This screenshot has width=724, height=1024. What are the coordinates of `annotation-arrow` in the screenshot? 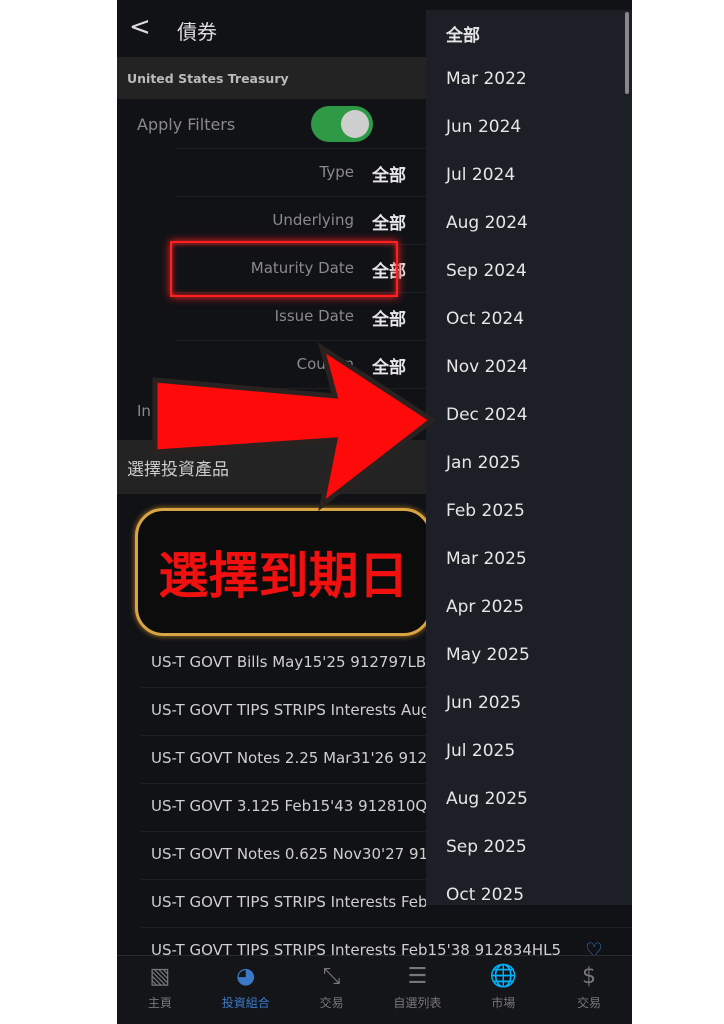 It's located at (294, 427).